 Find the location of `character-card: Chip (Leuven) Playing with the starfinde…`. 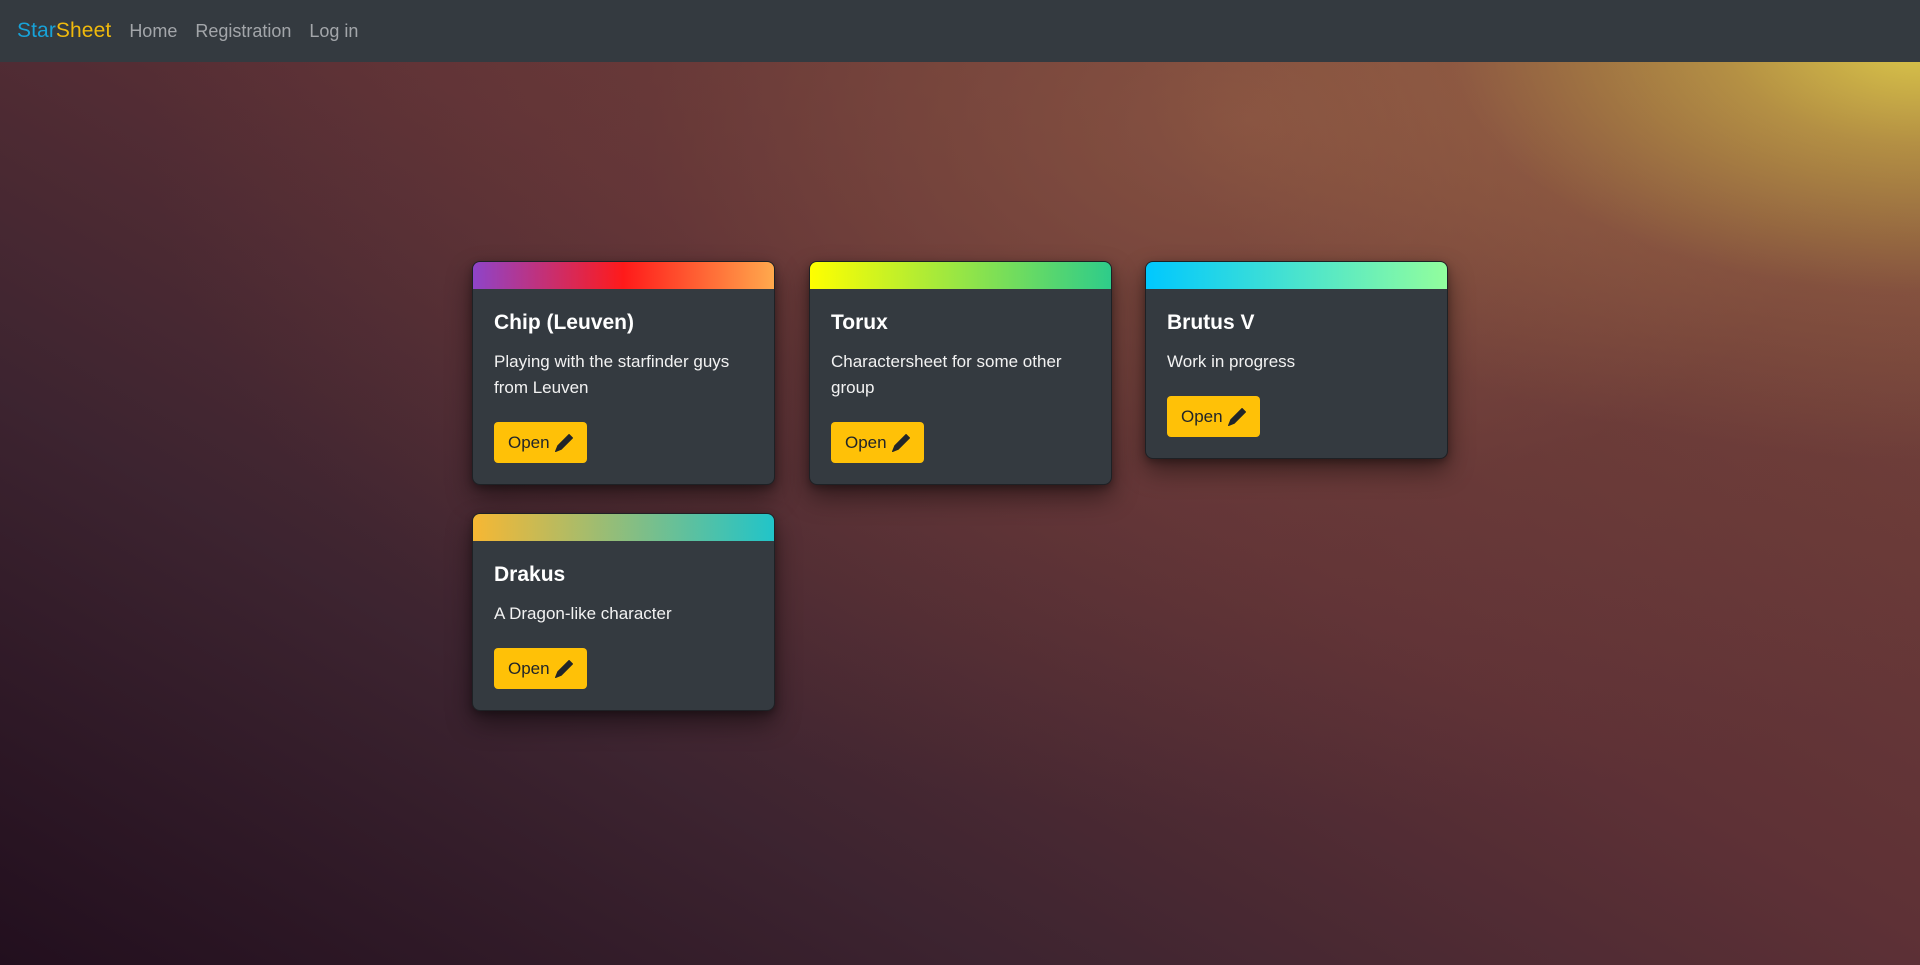

character-card: Chip (Leuven) Playing with the starfinde… is located at coordinates (623, 373).